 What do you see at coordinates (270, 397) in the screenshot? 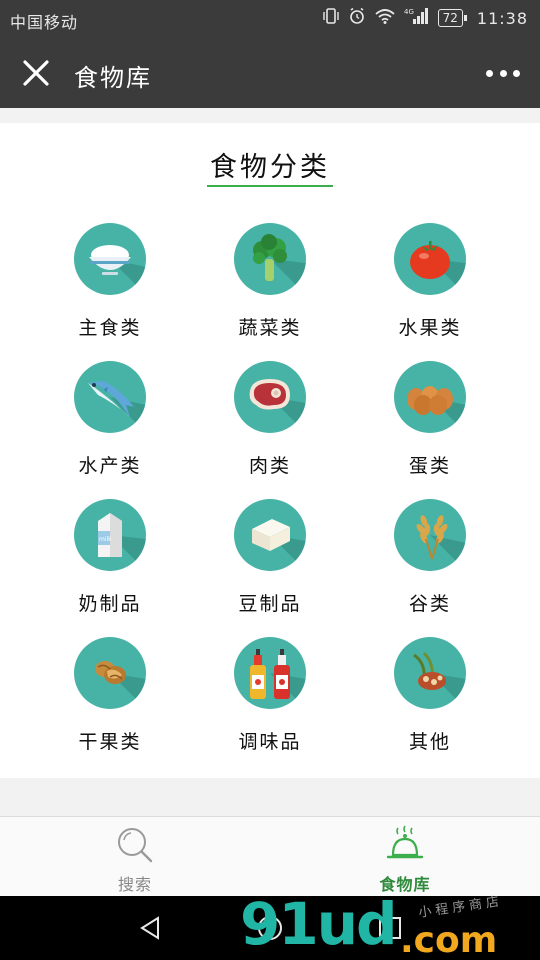
I see `steak-icon` at bounding box center [270, 397].